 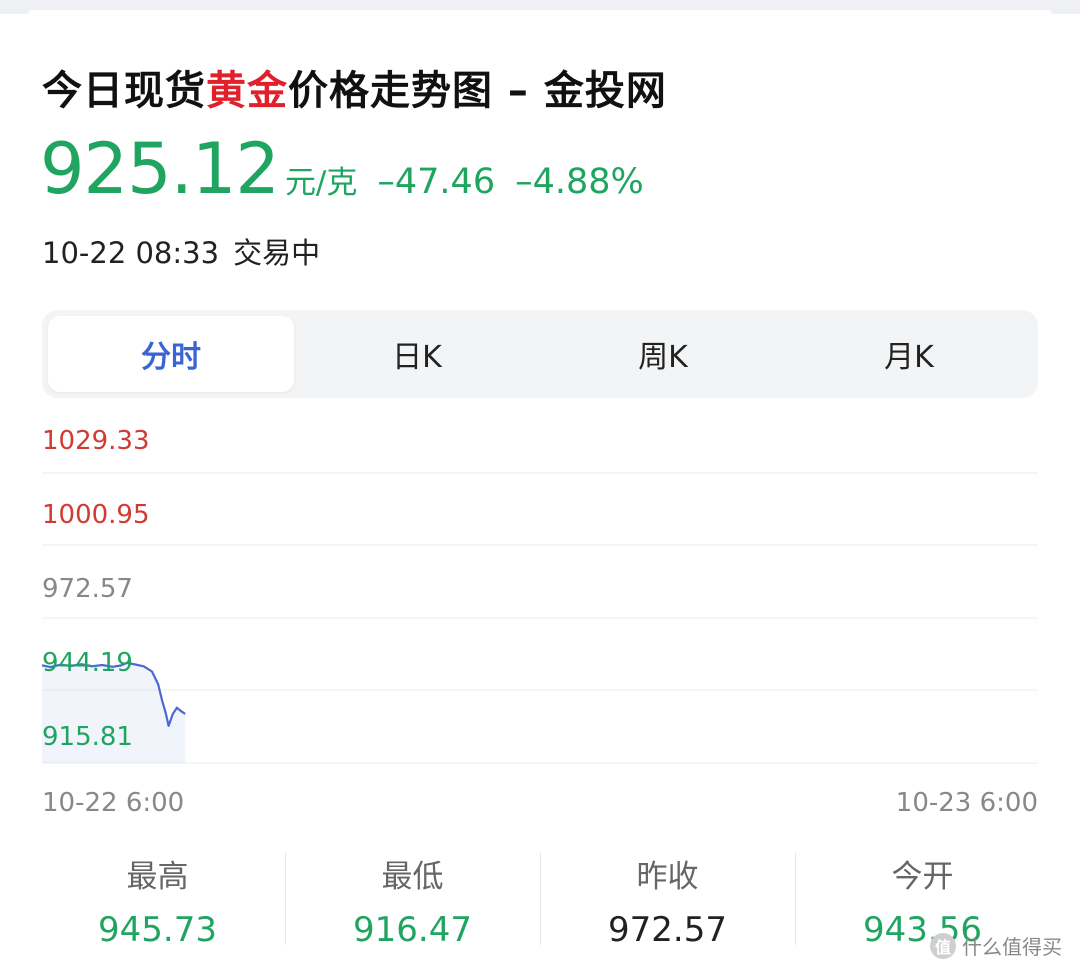 I want to click on watermark-text: 什么值得买, so click(x=1012, y=947).